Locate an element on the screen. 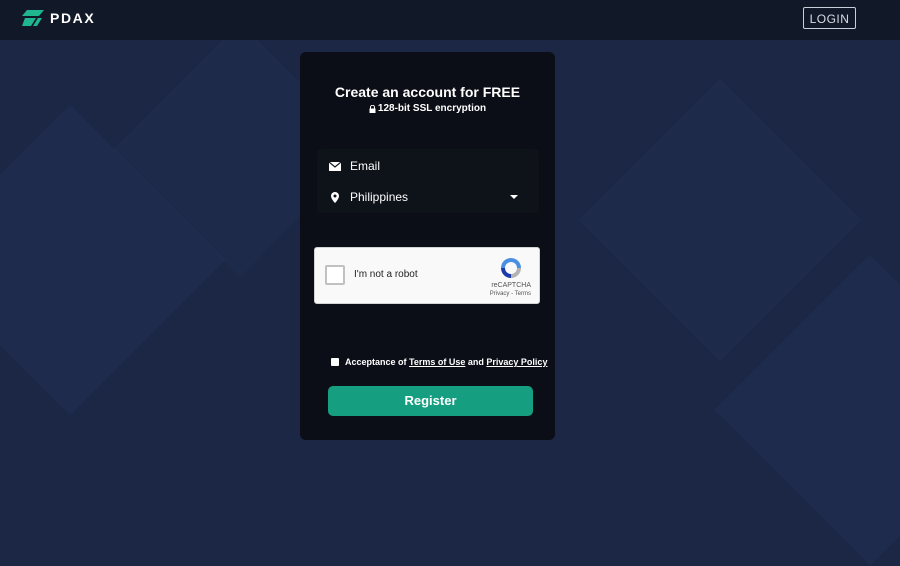 The width and height of the screenshot is (900, 566). country-value: Philippines is located at coordinates (379, 197).